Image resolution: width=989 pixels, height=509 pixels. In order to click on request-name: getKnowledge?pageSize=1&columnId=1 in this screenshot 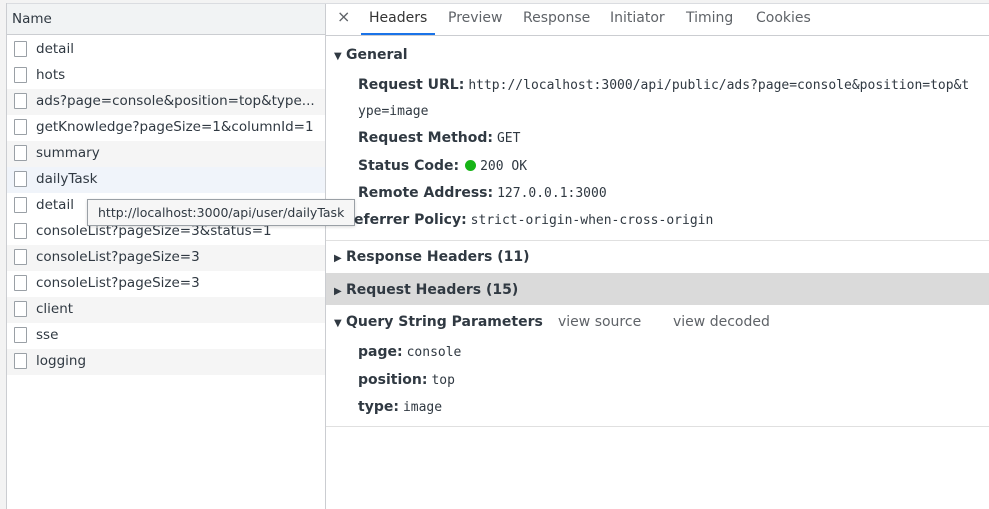, I will do `click(175, 127)`.